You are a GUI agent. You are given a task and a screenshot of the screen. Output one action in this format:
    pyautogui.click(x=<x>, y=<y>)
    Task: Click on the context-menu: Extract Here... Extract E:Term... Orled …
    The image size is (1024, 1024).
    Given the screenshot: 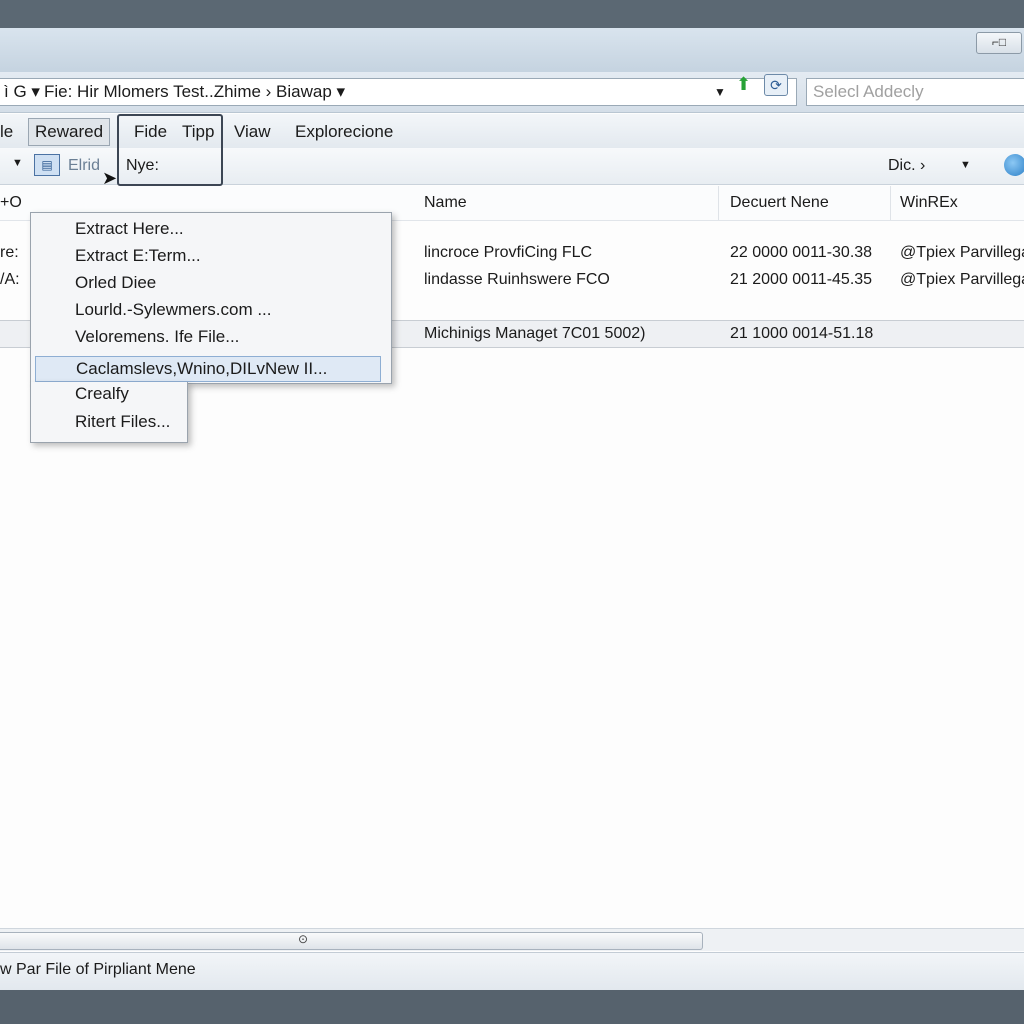 What is the action you would take?
    pyautogui.click(x=211, y=298)
    